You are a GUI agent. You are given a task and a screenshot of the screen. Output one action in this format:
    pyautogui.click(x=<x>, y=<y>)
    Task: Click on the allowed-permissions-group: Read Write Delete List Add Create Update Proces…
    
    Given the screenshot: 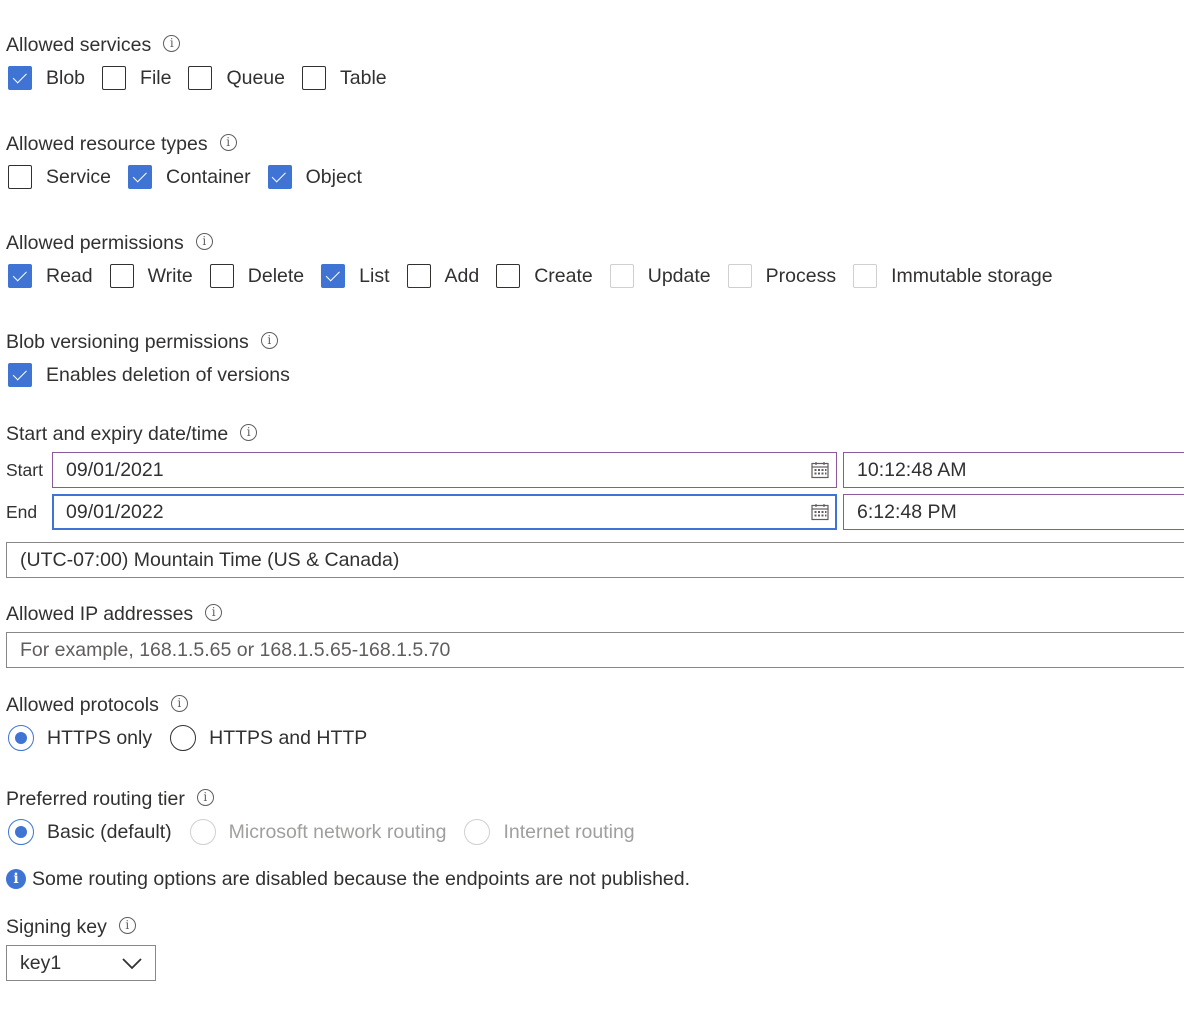 What is the action you would take?
    pyautogui.click(x=539, y=276)
    